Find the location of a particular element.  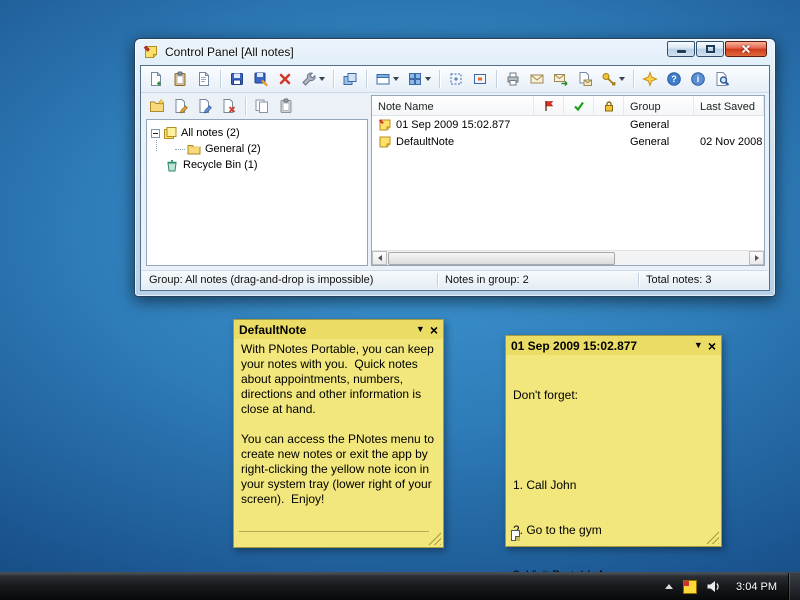

adjust-size-icon is located at coordinates (456, 79).